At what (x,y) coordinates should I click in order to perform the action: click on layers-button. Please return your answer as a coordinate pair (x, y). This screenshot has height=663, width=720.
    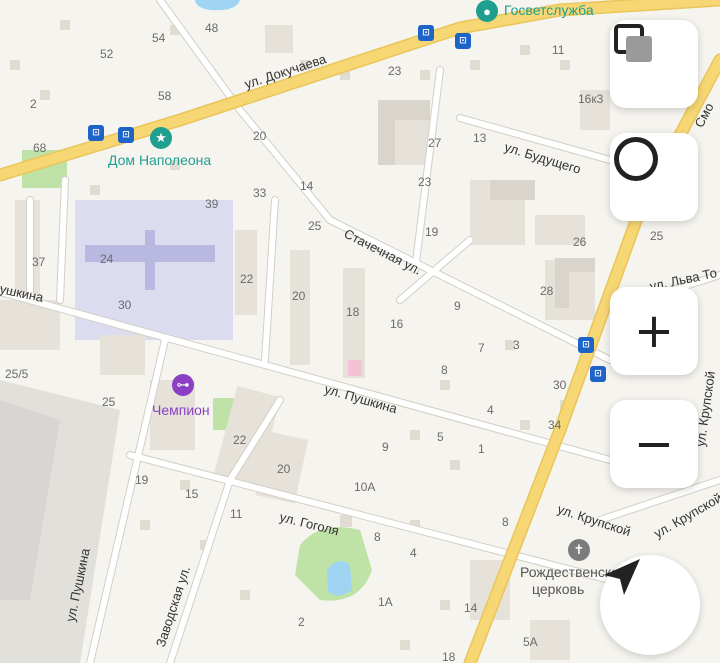
    Looking at the image, I should click on (654, 64).